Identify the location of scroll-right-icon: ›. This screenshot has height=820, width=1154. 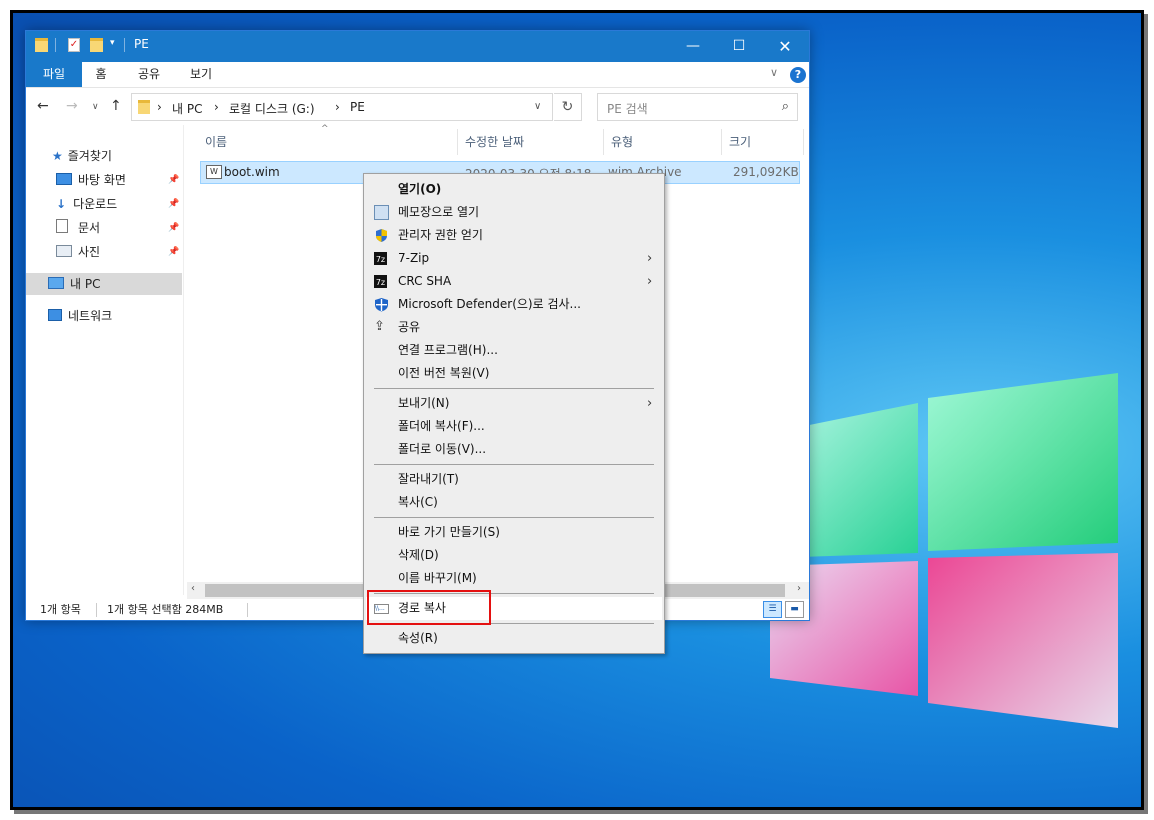
(799, 588).